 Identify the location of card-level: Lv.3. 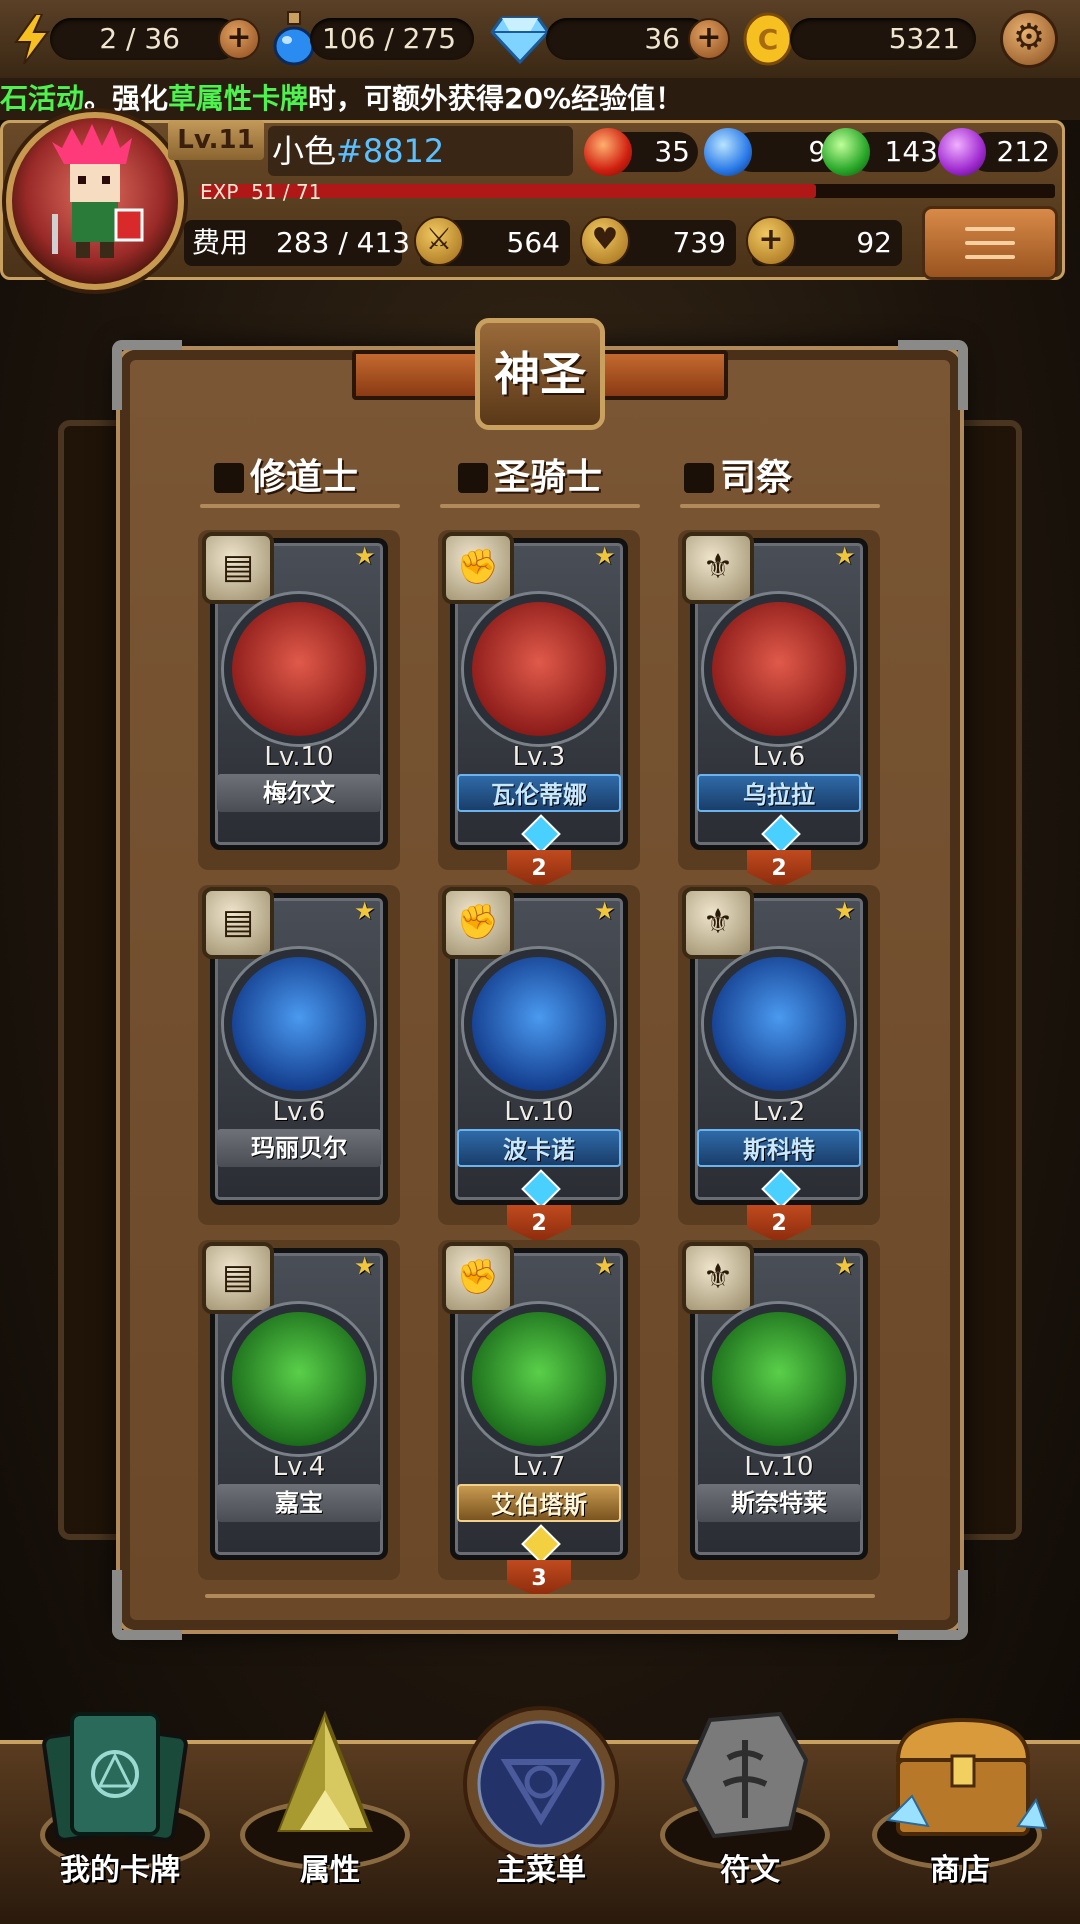
(539, 757).